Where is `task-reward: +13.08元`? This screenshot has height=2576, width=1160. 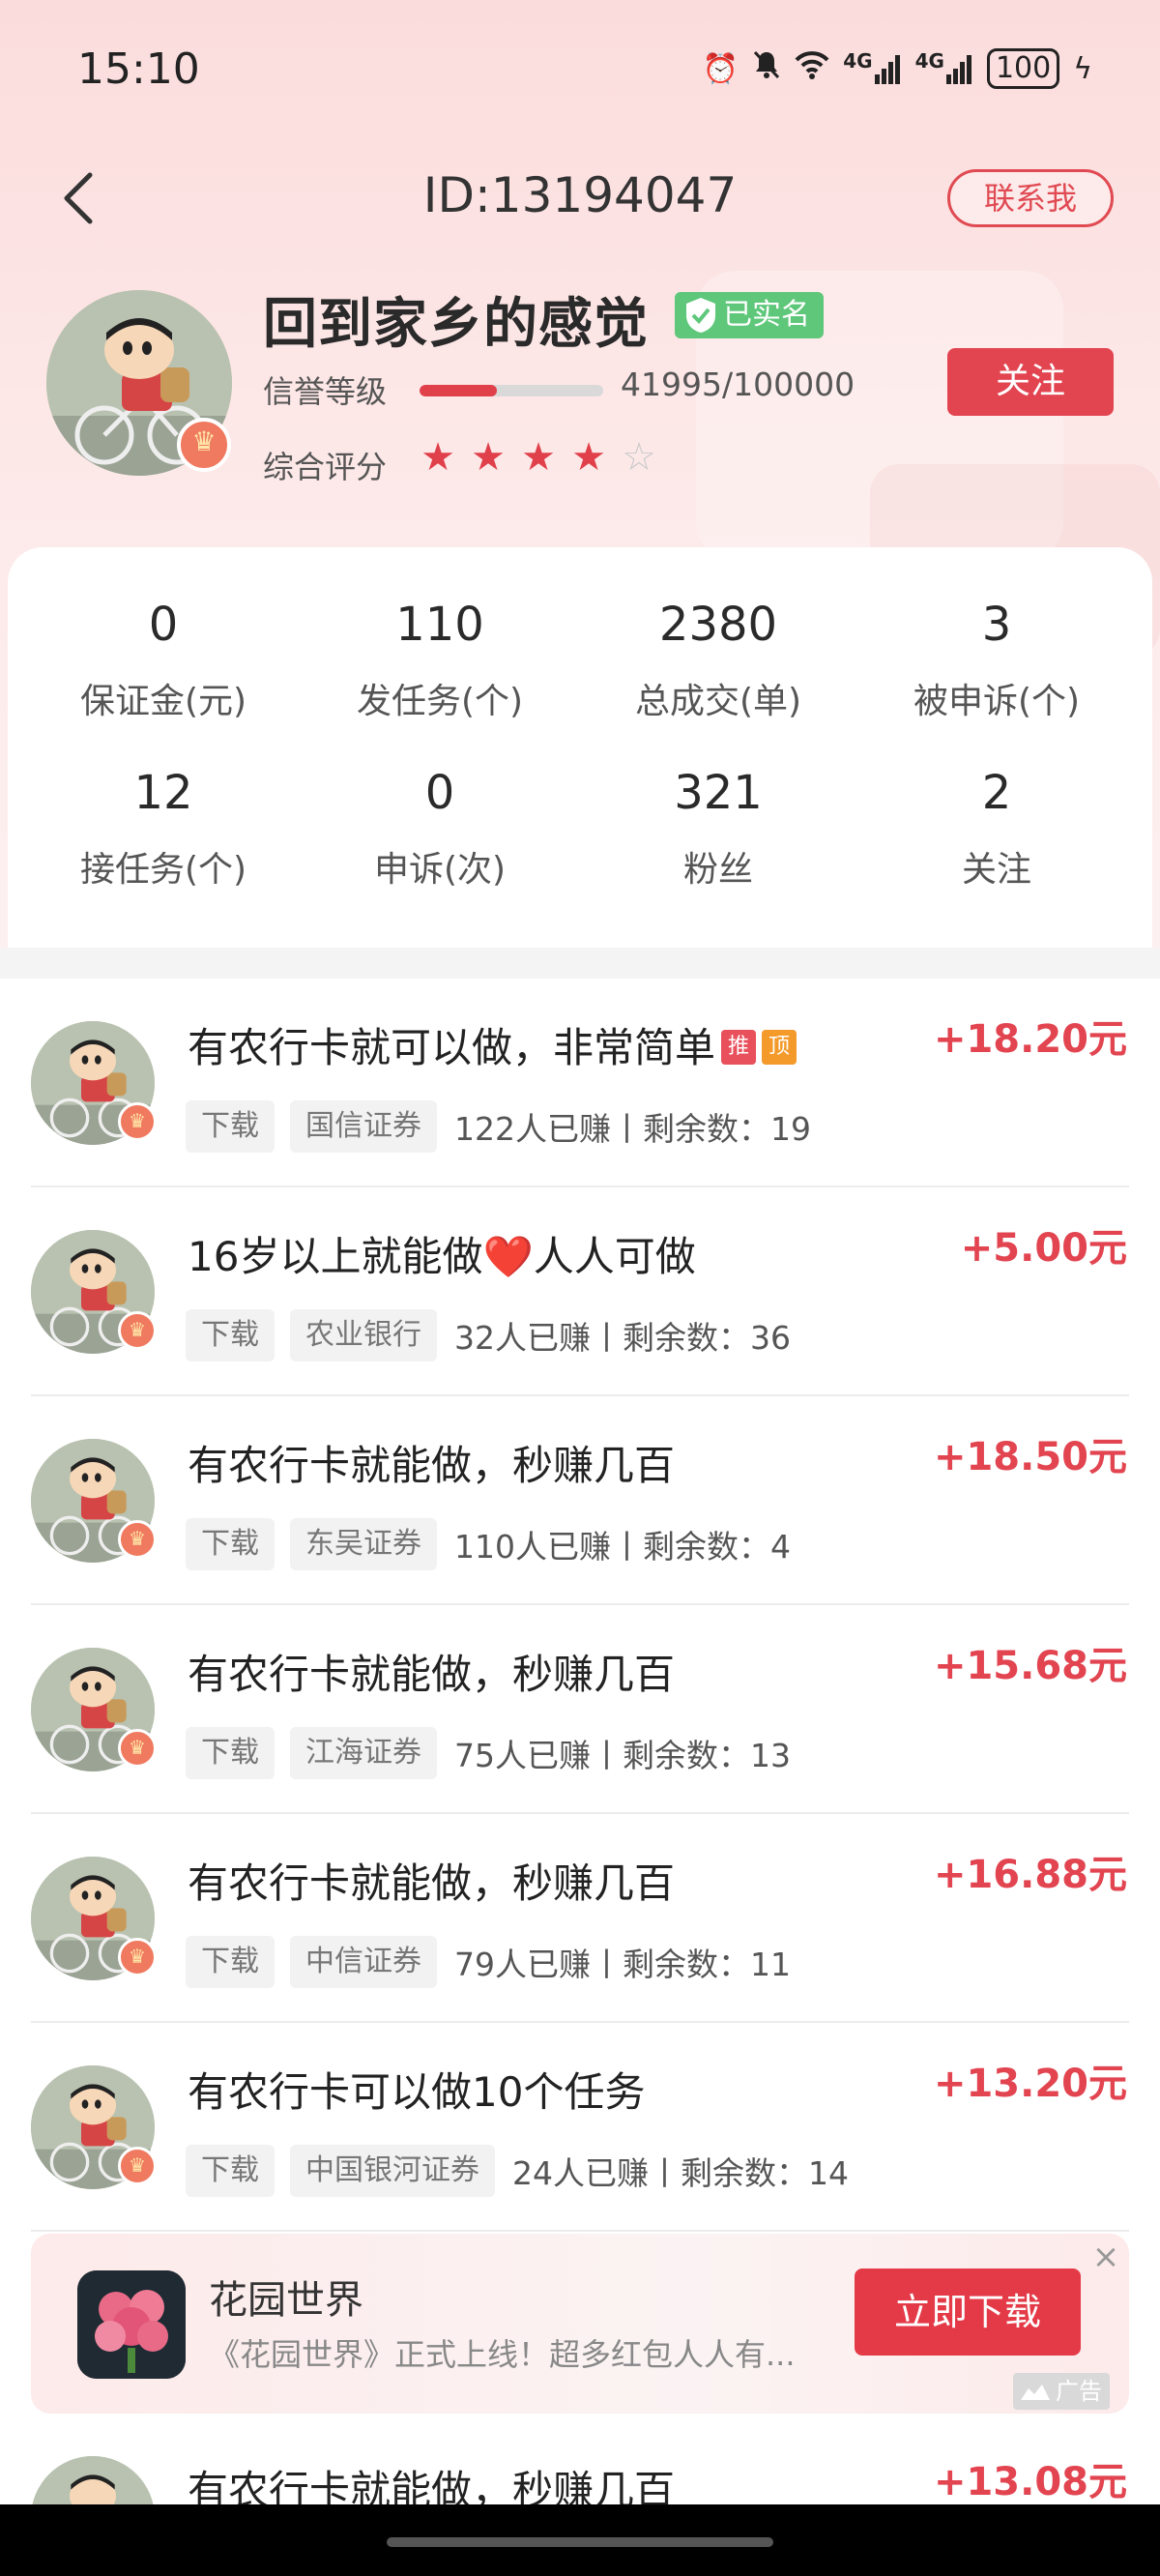
task-reward: +13.08元 is located at coordinates (1030, 2482).